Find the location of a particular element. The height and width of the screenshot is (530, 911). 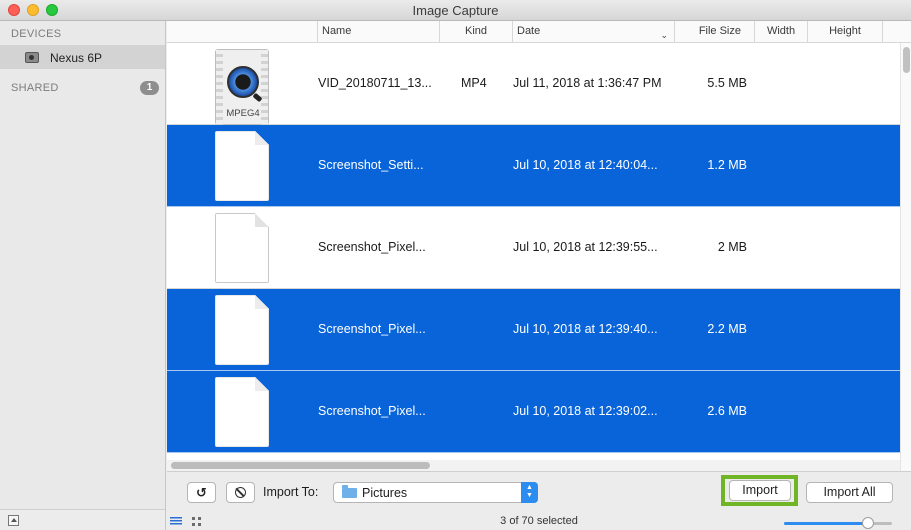

sidebar-footer is located at coordinates (82, 519).